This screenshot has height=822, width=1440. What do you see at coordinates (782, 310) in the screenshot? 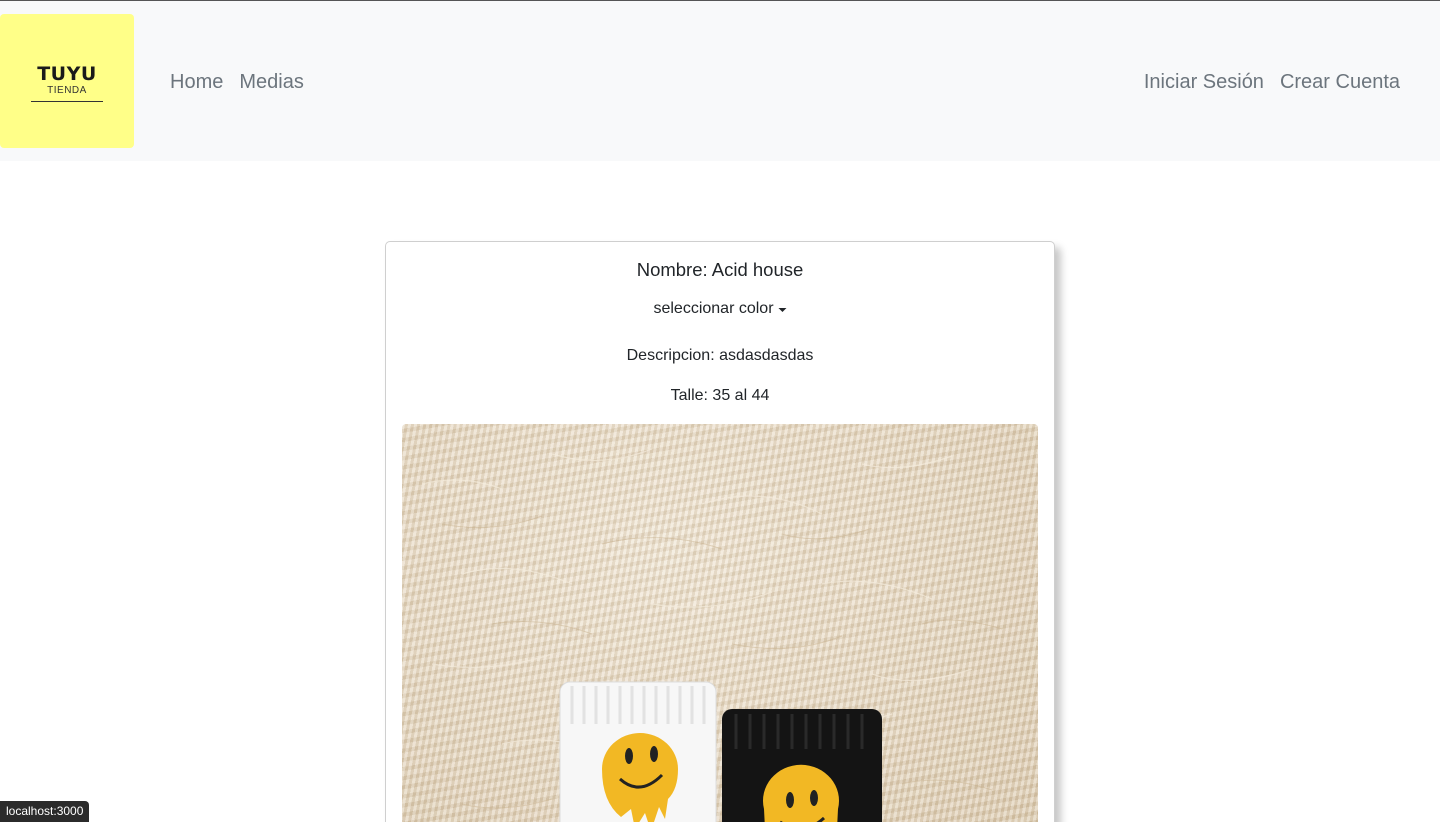
I see `caret-down-icon` at bounding box center [782, 310].